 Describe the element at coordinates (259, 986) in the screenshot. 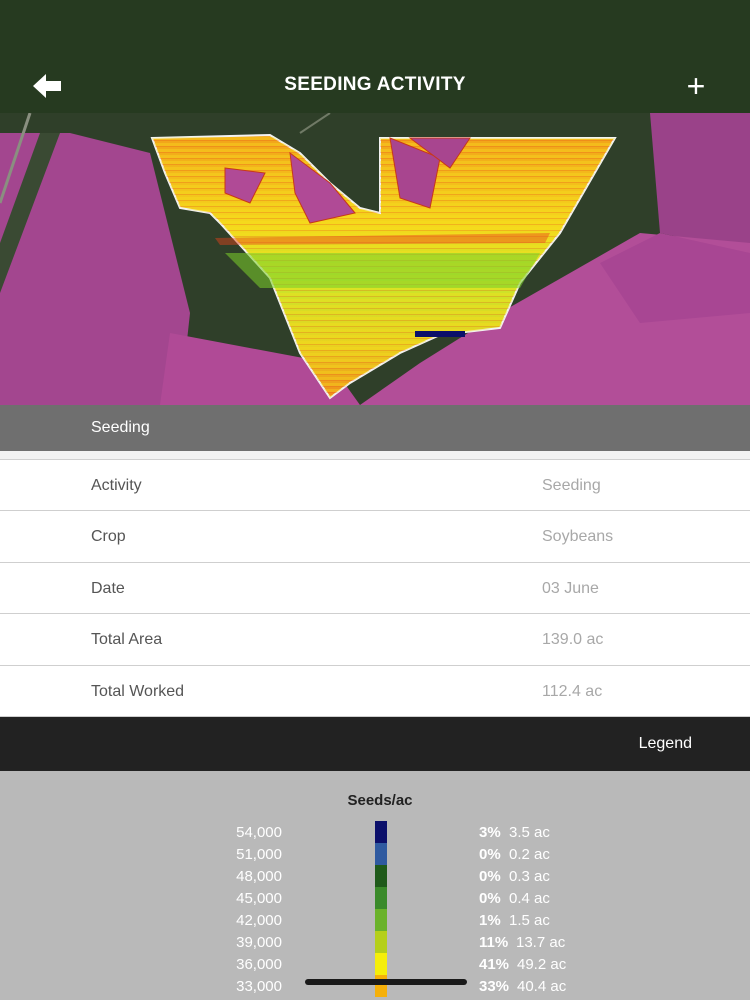

I see `legend-seed-rate: 33,000` at that location.